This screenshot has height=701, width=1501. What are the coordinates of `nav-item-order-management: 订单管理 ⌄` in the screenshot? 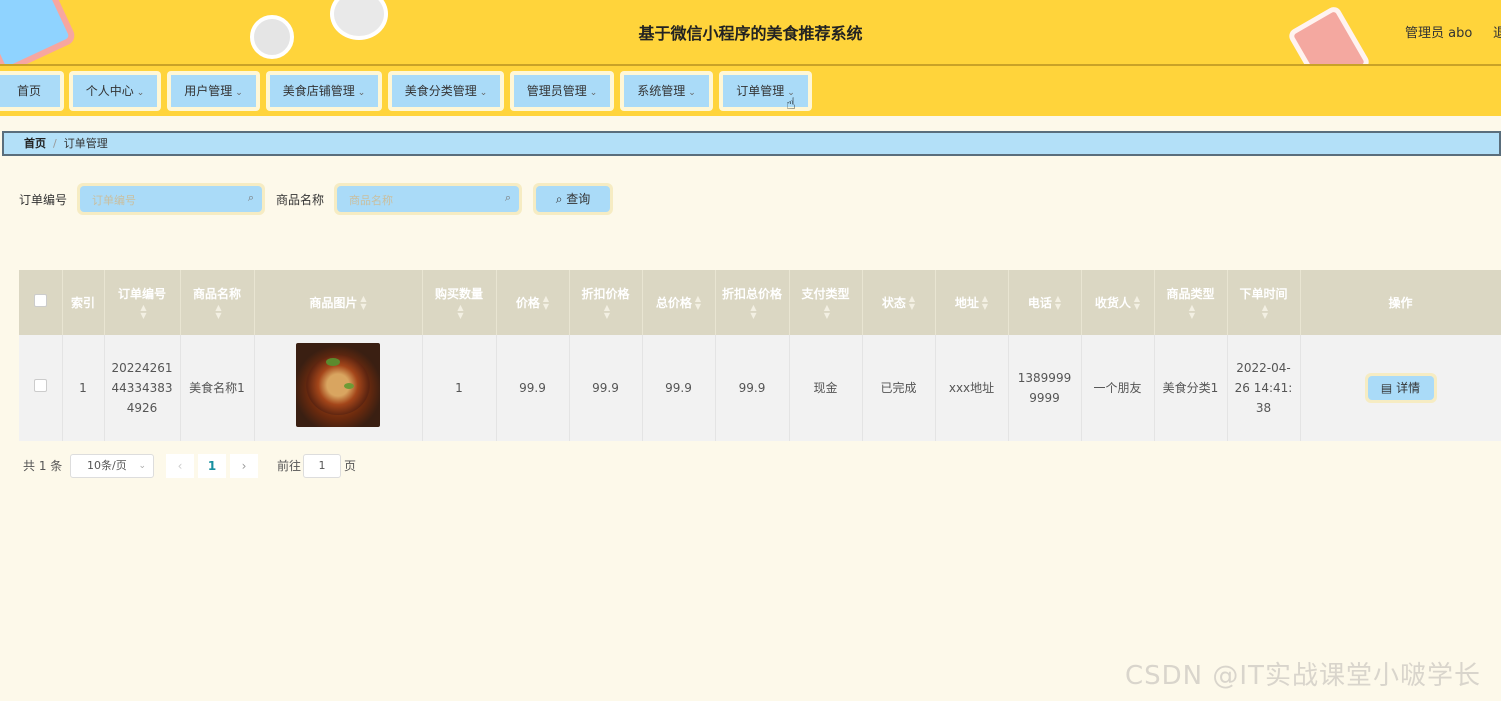 It's located at (765, 91).